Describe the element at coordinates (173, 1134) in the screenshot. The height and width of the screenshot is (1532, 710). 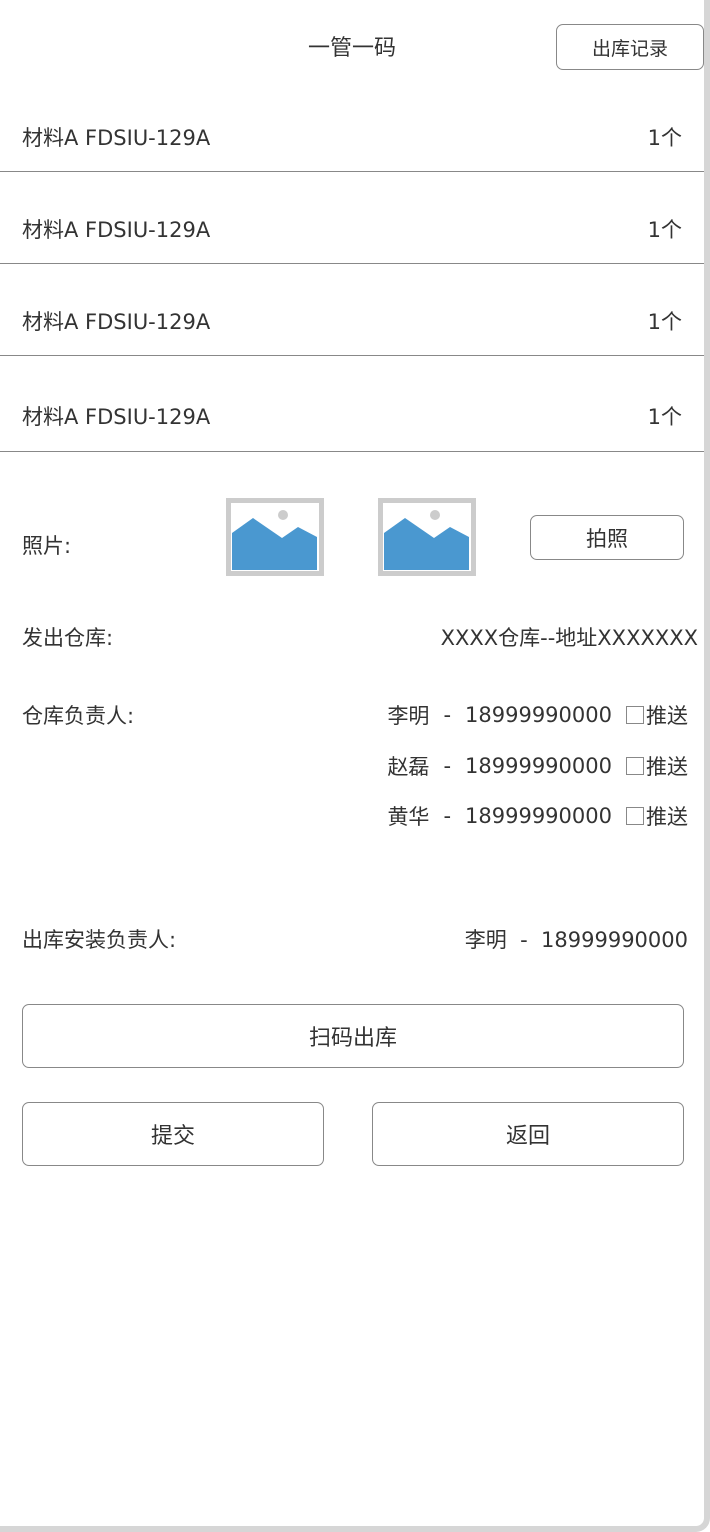
I see `submit-button: 提交` at that location.